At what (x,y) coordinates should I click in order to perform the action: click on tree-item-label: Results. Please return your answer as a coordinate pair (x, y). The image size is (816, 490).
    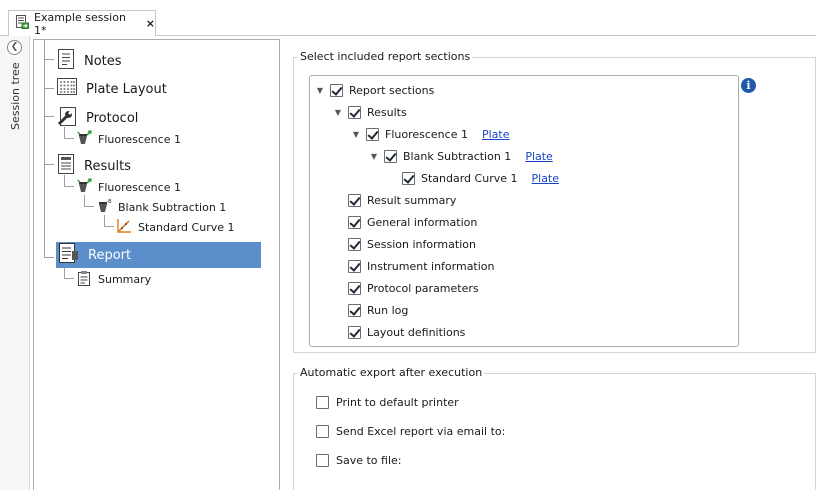
    Looking at the image, I should click on (107, 166).